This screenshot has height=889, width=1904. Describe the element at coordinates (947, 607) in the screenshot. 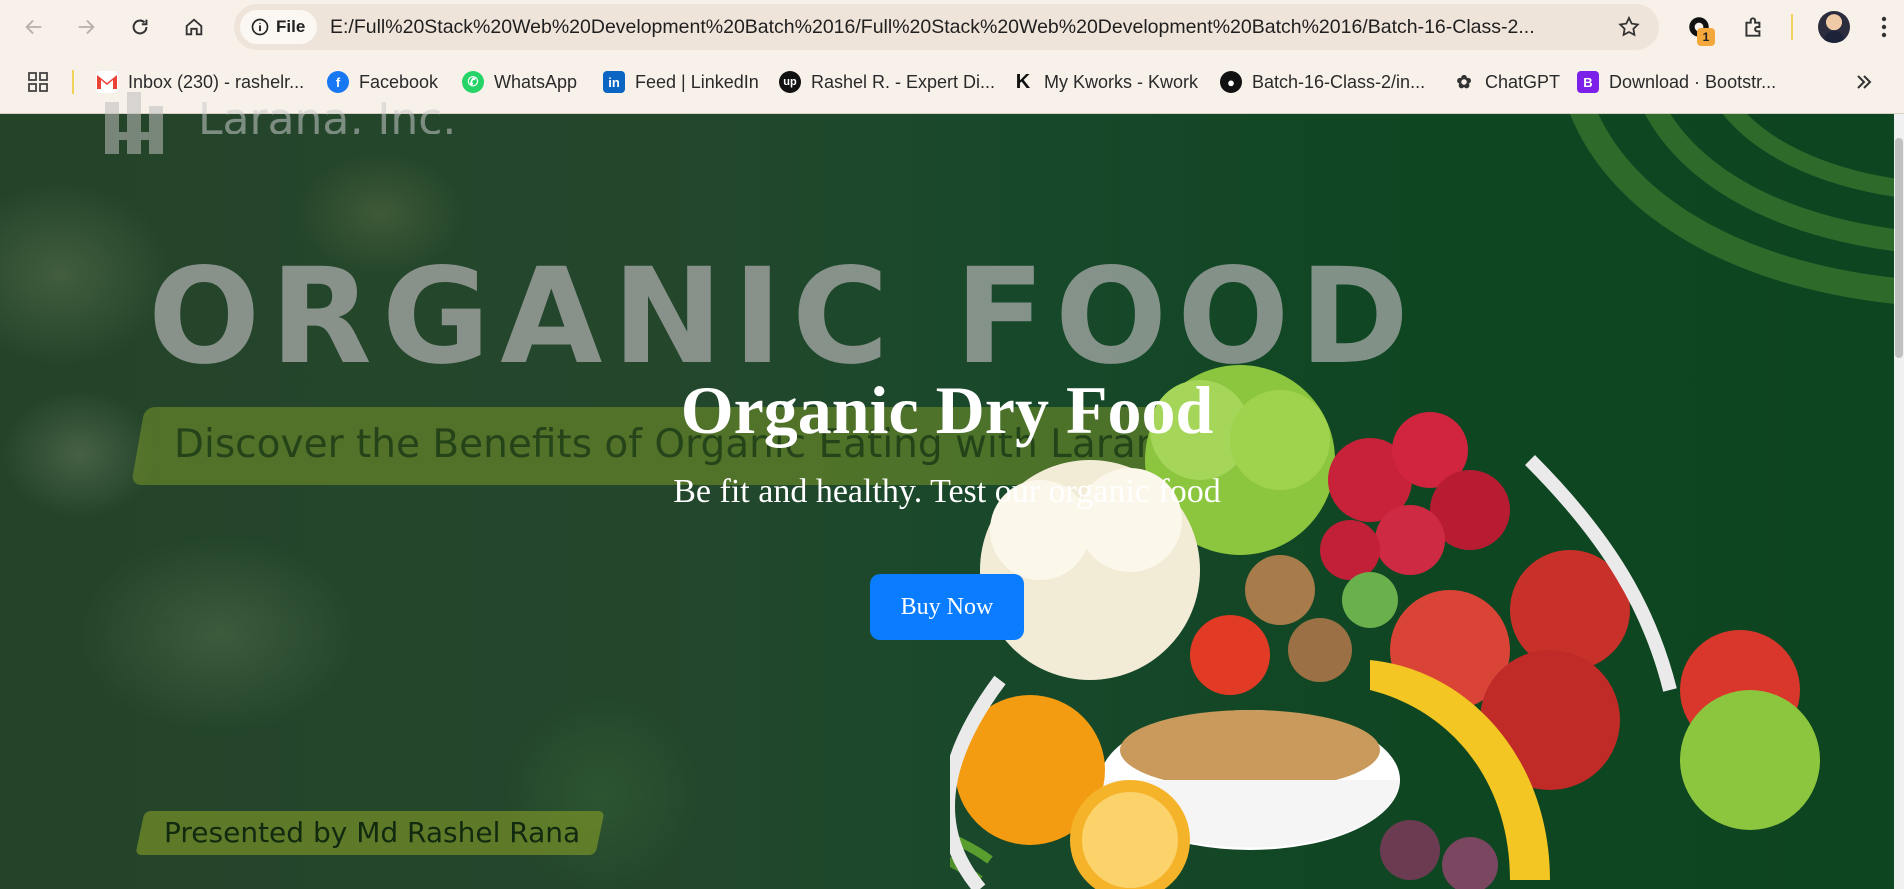

I see `buy-now-button: Buy Now` at that location.